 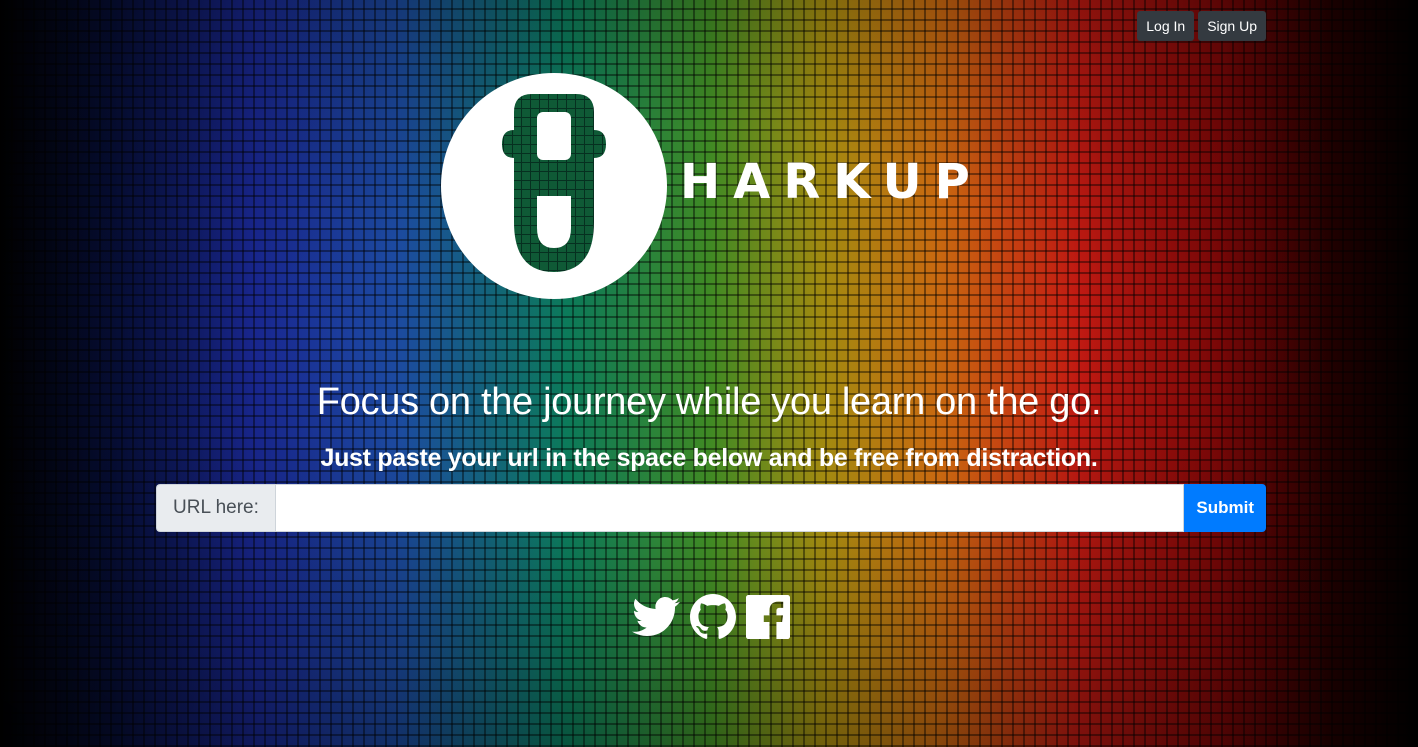 I want to click on url-form: URL here: Submit, so click(x=711, y=508).